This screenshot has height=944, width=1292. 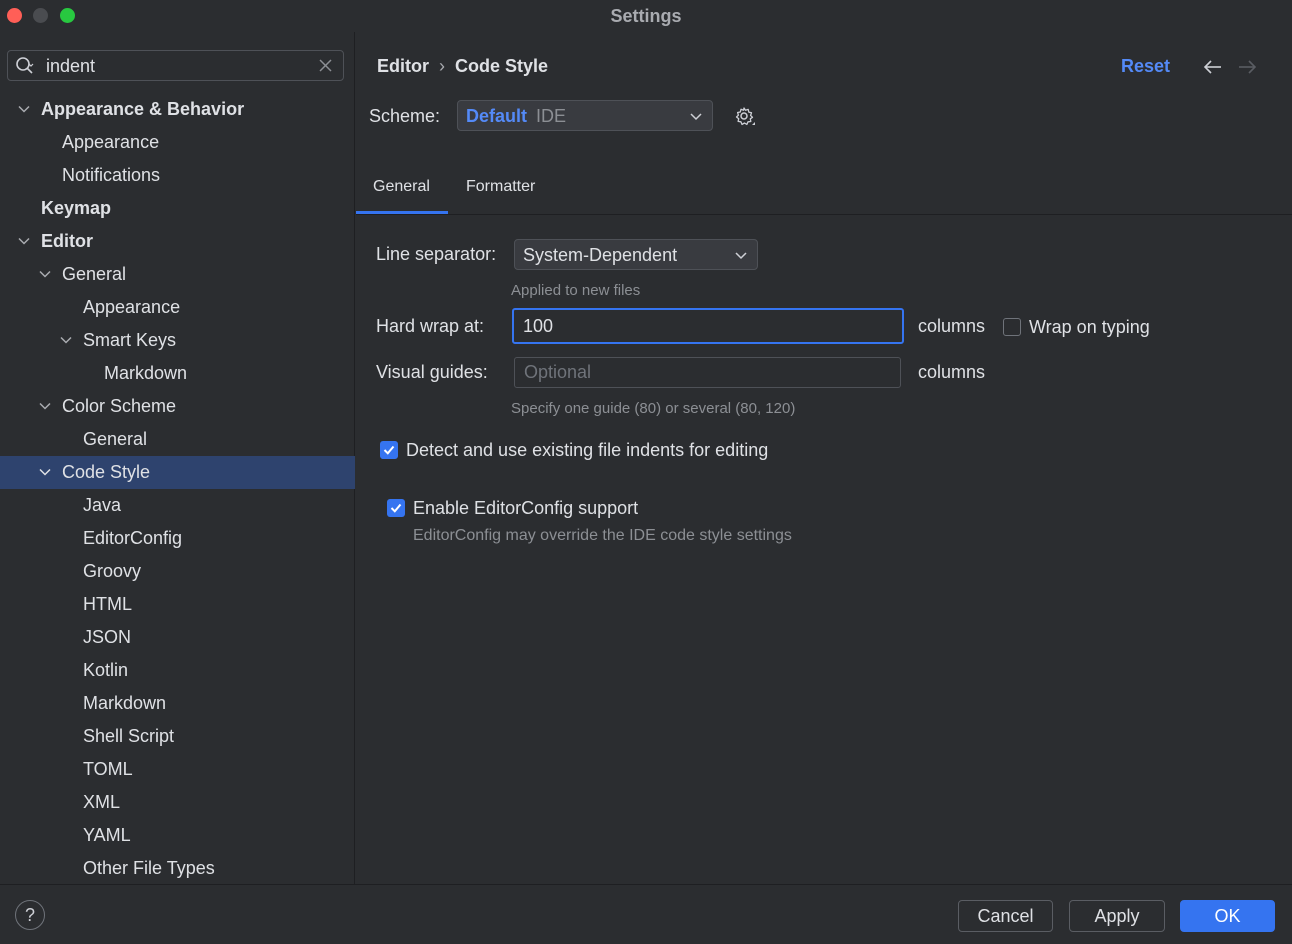 I want to click on breadcrumb-parent: Editor, so click(x=403, y=66).